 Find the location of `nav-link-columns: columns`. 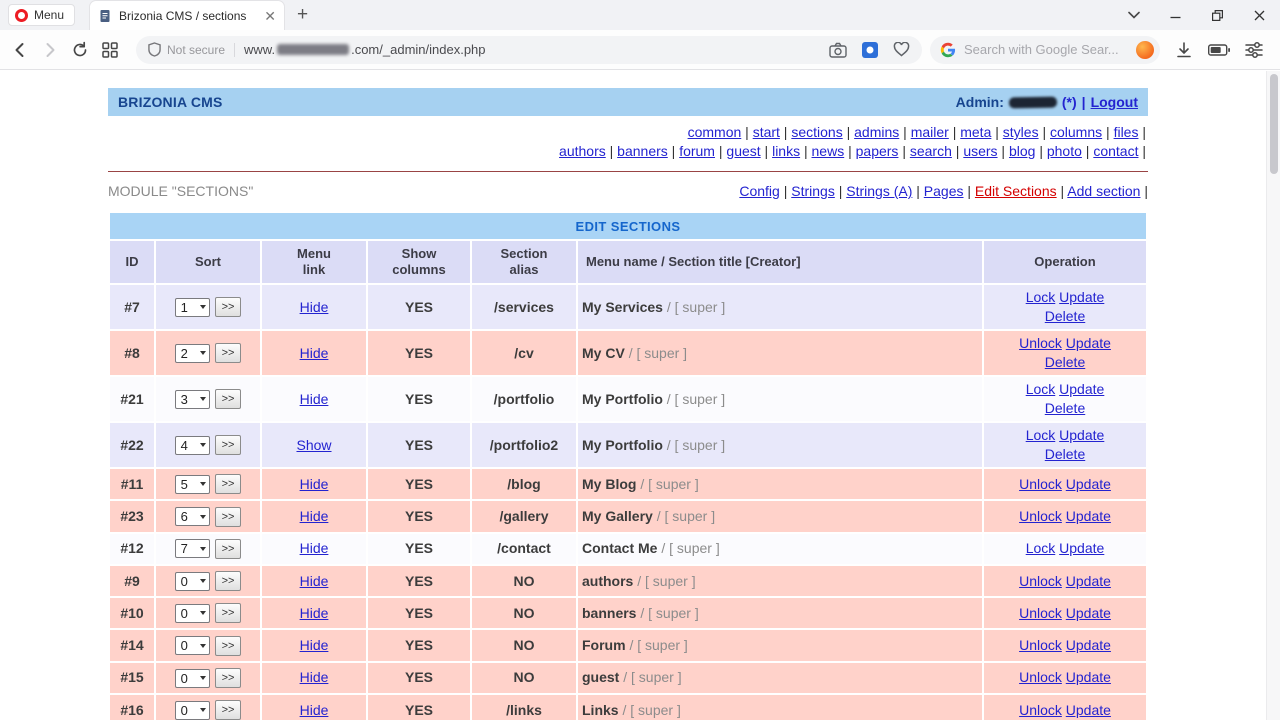

nav-link-columns: columns is located at coordinates (1076, 132).